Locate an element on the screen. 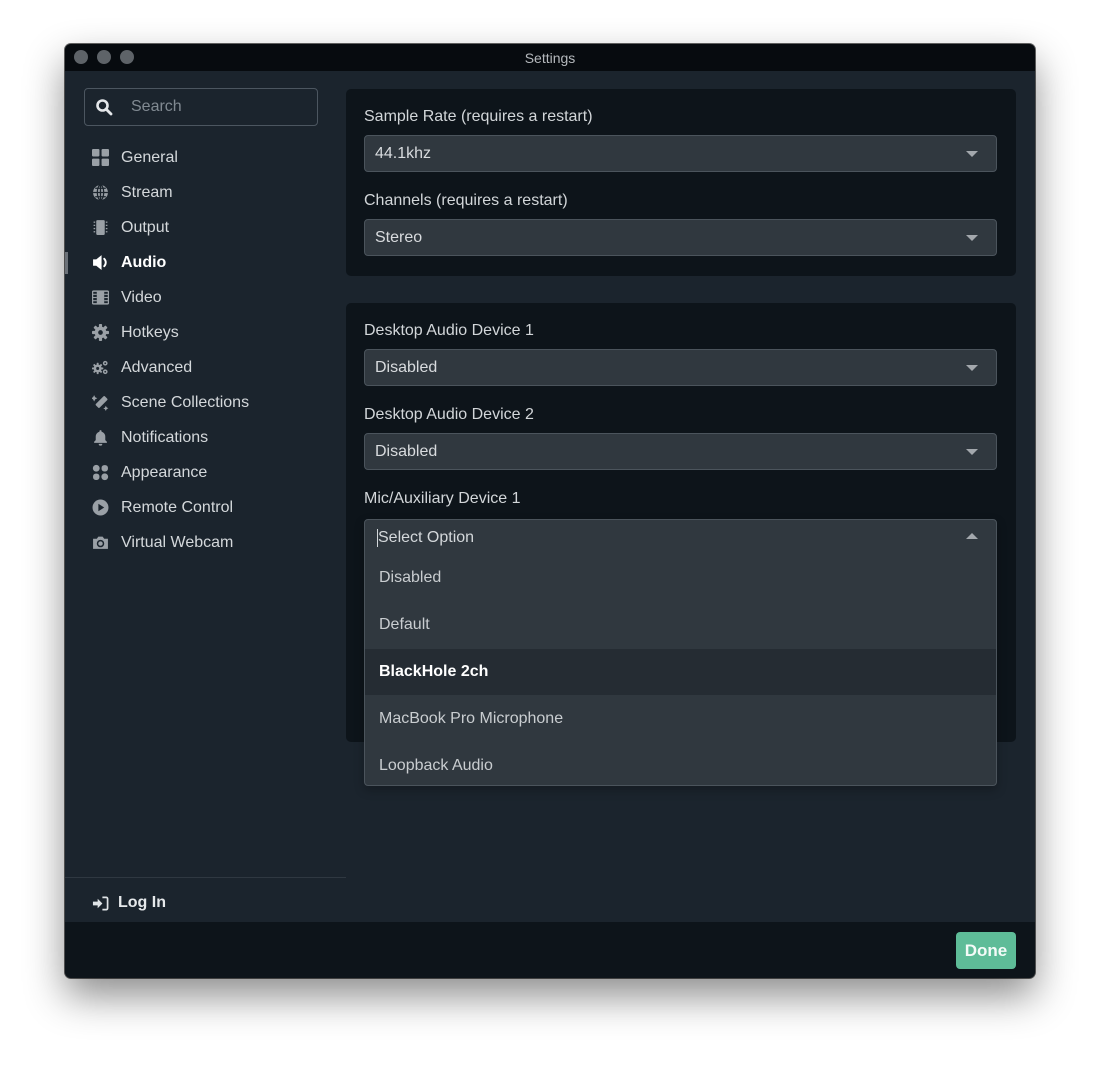 The width and height of the screenshot is (1100, 1065). login-label: Log In is located at coordinates (142, 902).